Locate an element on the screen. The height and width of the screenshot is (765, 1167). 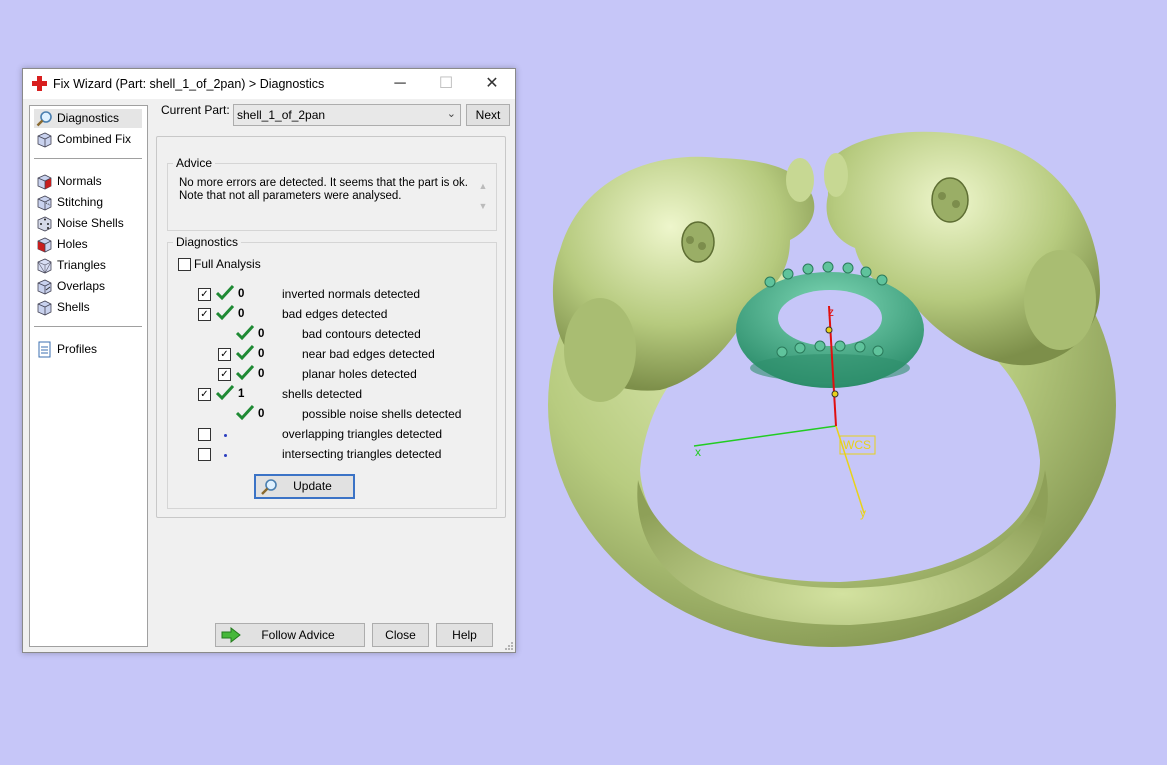
maximize-button: ☐ is located at coordinates (446, 84).